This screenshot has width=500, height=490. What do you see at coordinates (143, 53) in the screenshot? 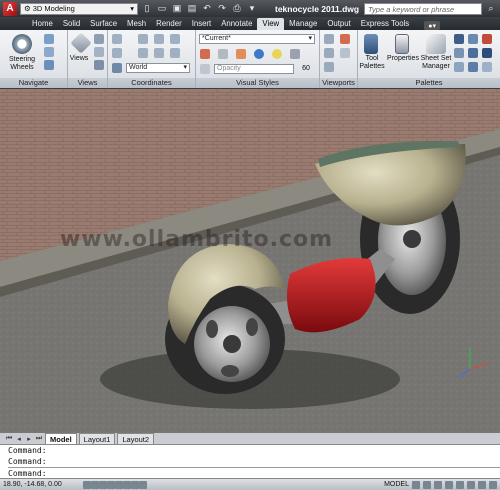
I see `ucs-object-icon` at bounding box center [143, 53].